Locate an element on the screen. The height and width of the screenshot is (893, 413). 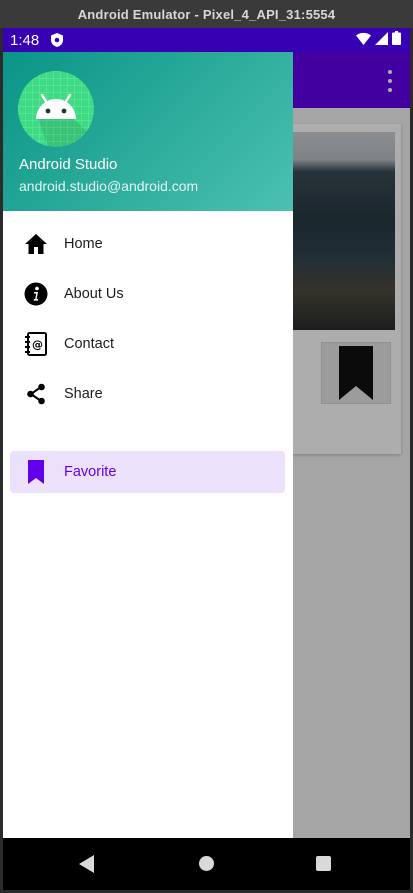
user-name: Android Studio is located at coordinates (68, 164).